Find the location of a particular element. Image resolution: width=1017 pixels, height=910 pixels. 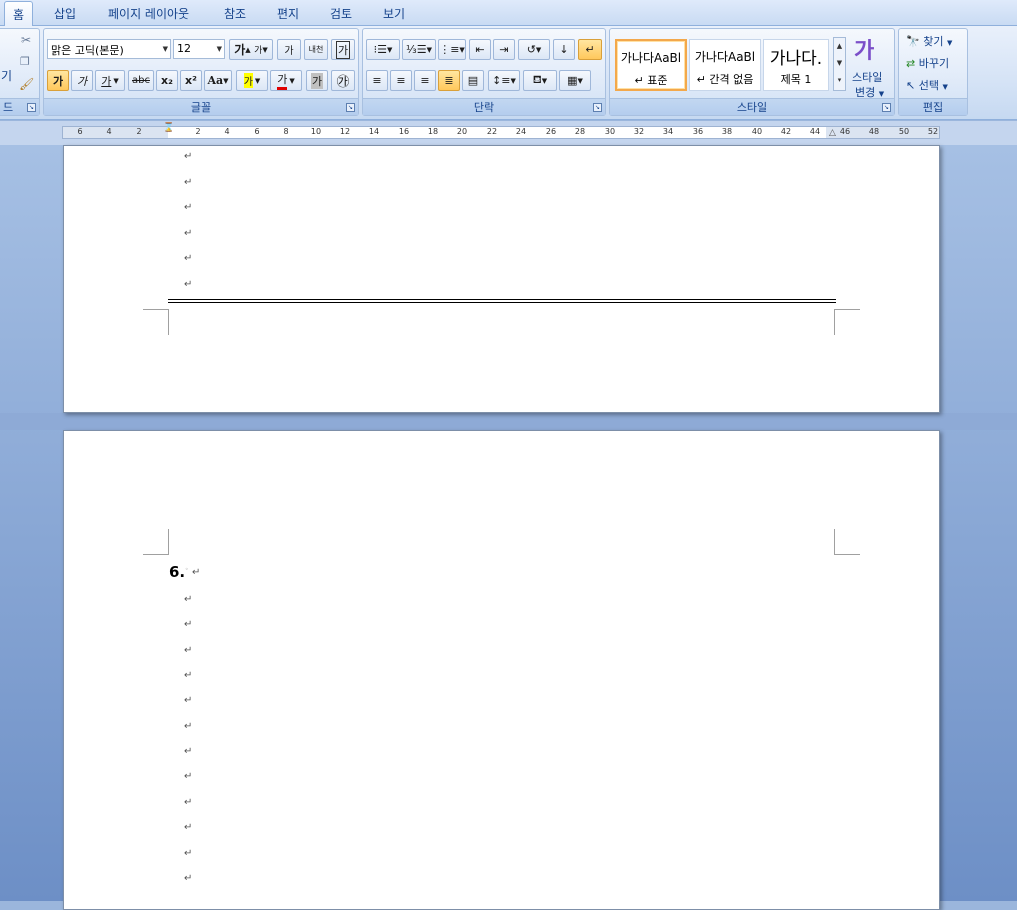

numbered-list-icon: ⅓☰ is located at coordinates (416, 49).